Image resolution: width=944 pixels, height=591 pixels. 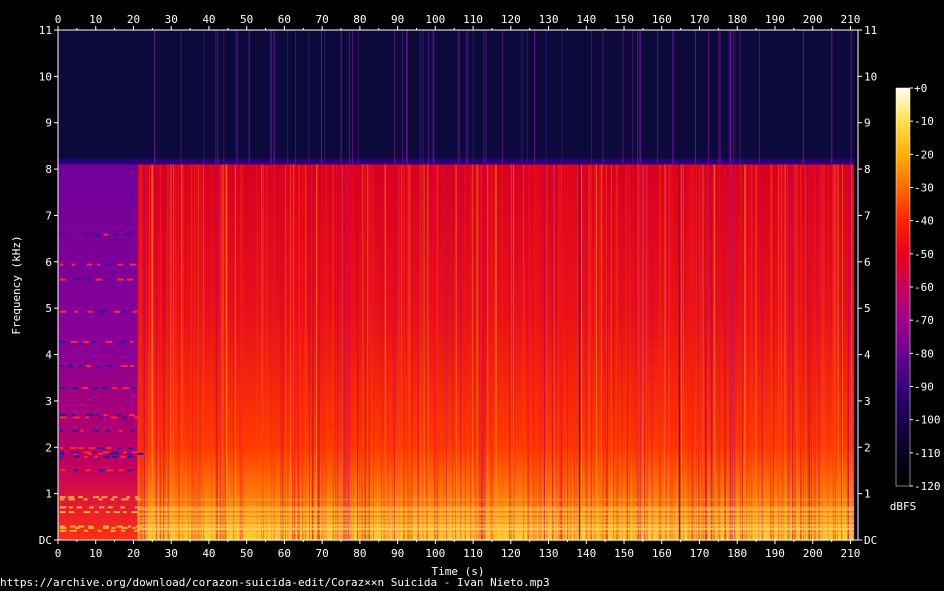 I want to click on colorbar-tick-label: -80, so click(x=924, y=353).